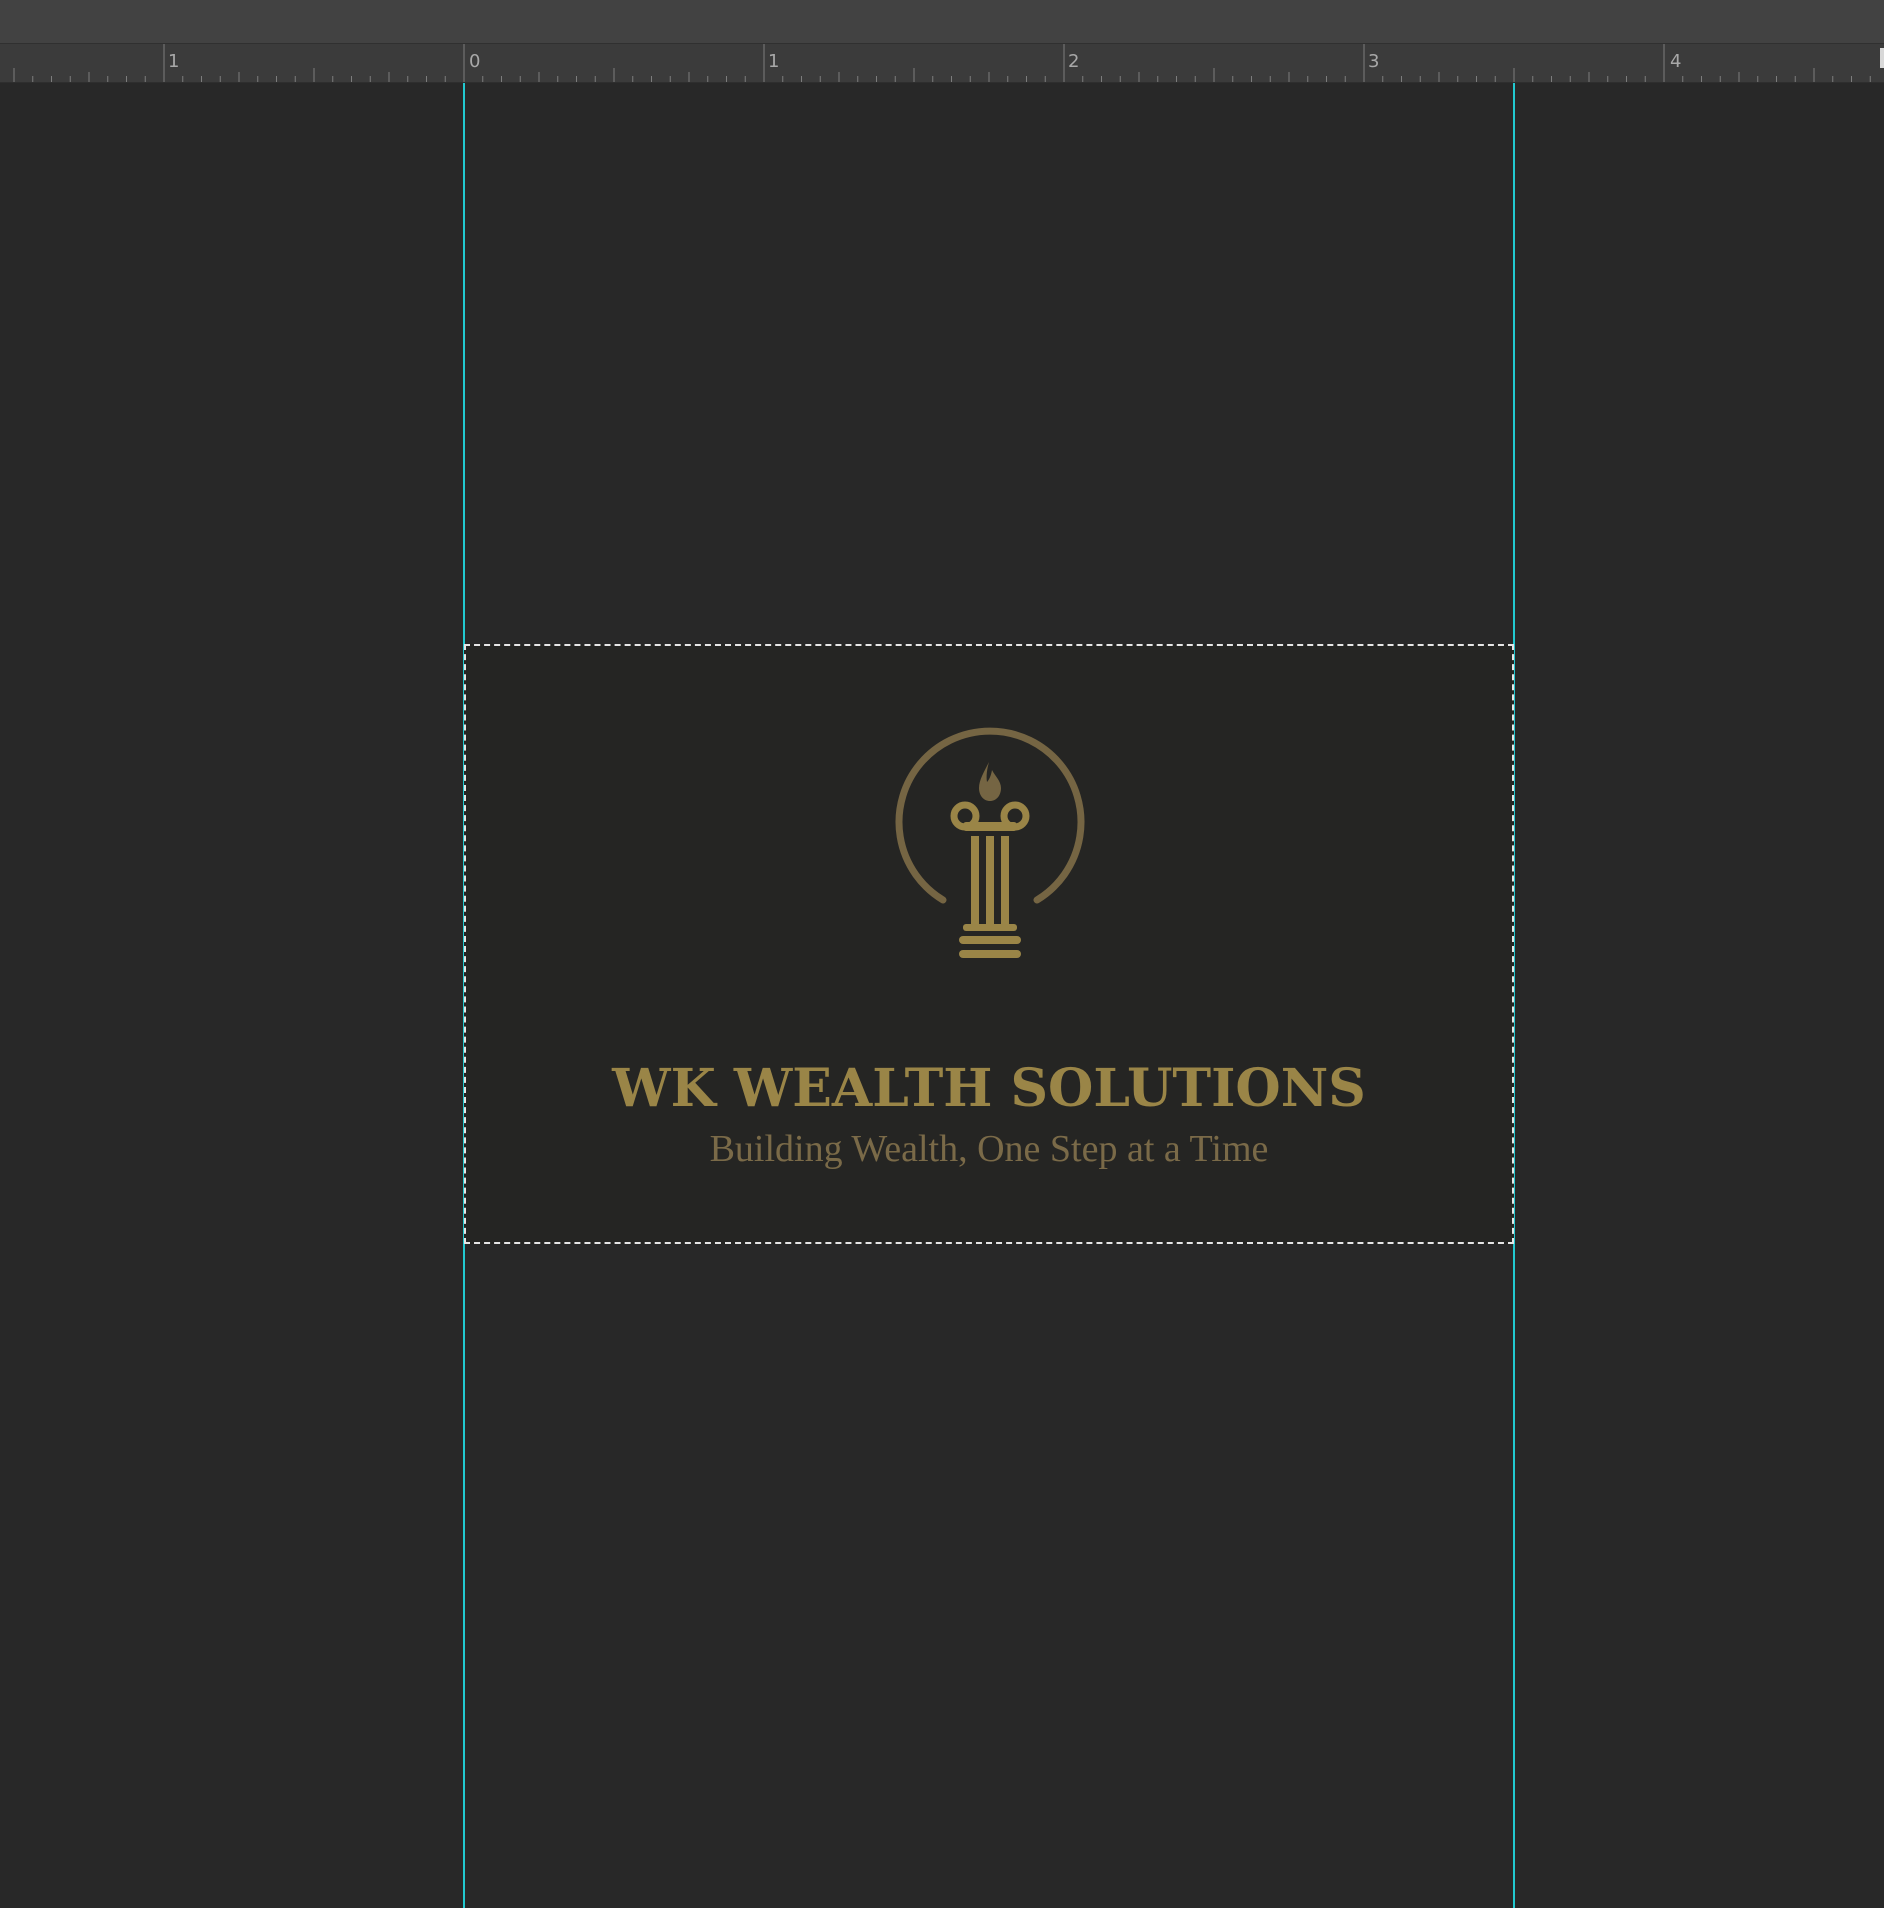 This screenshot has height=1908, width=1884. What do you see at coordinates (1882, 58) in the screenshot?
I see `ruler-end-marker` at bounding box center [1882, 58].